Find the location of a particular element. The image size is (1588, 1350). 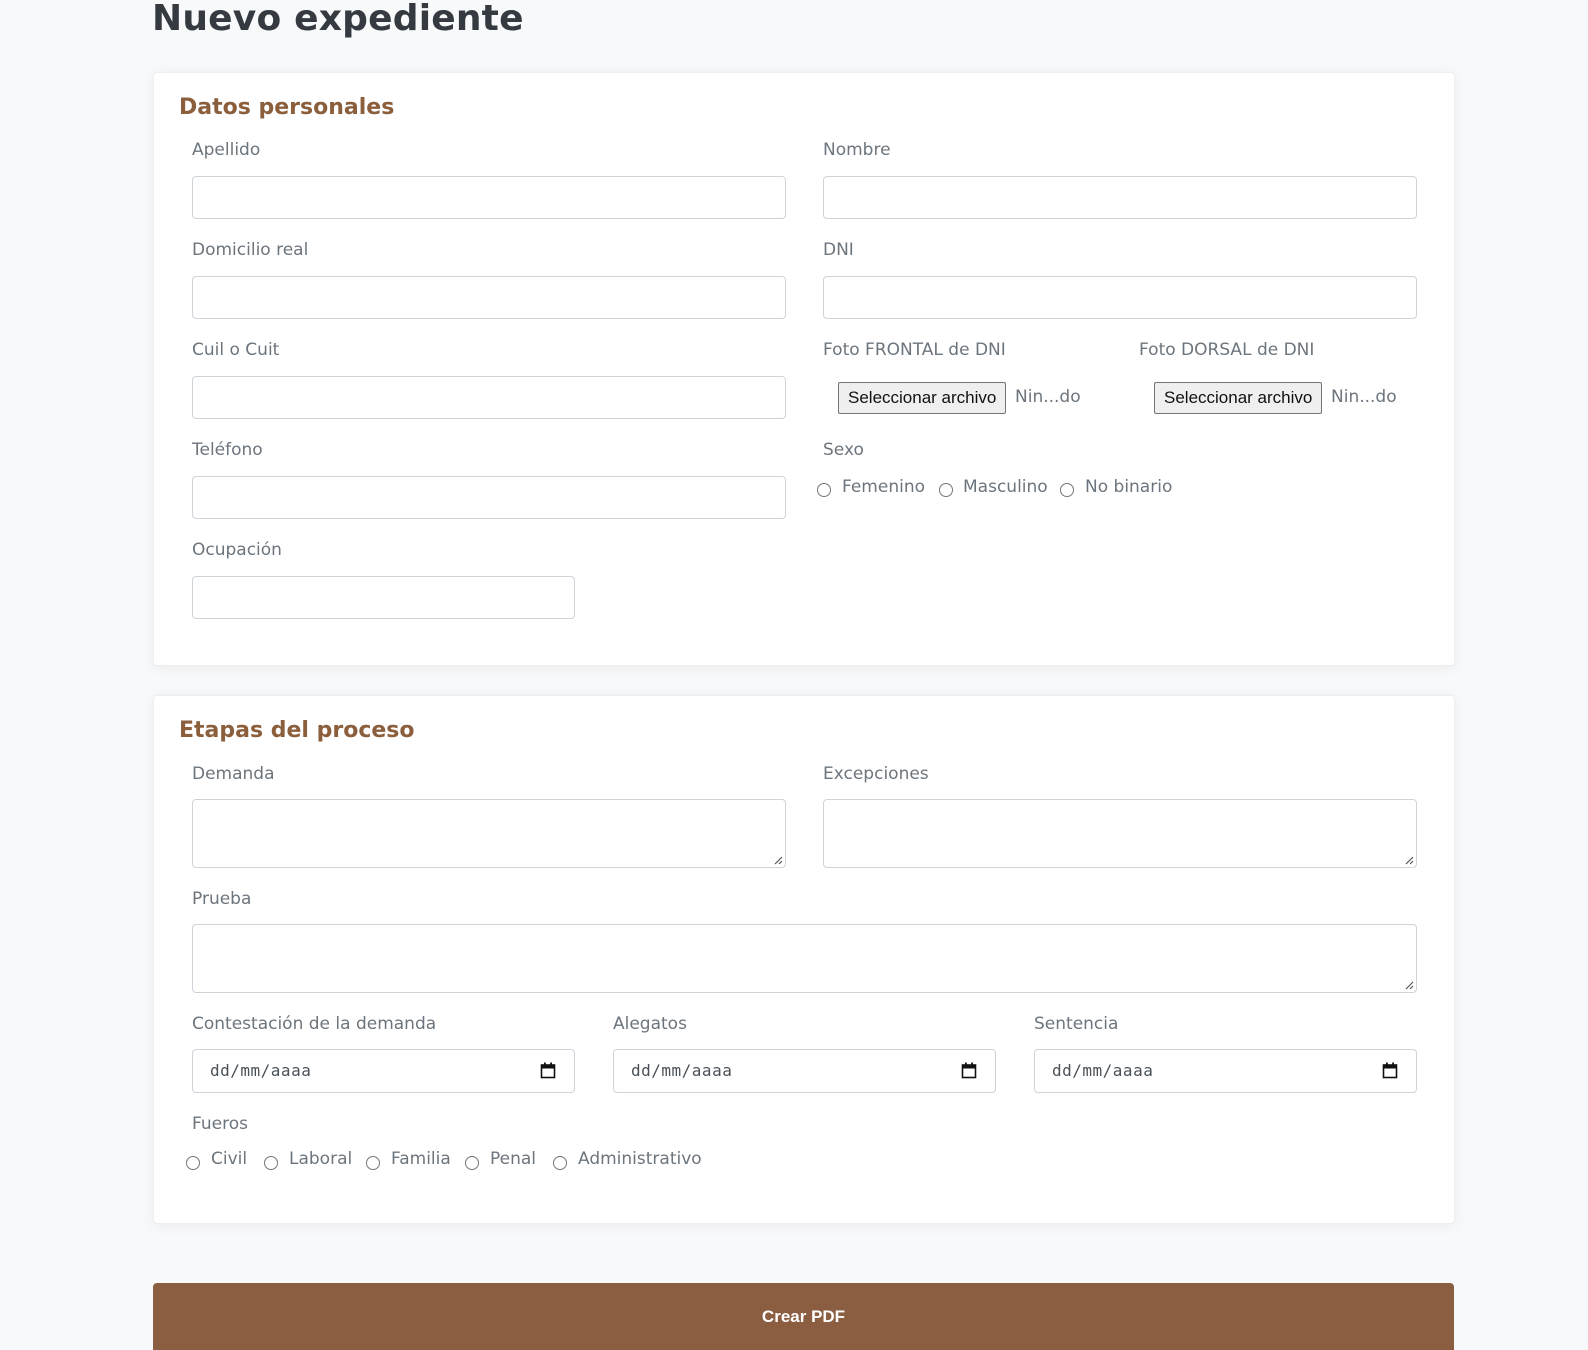

fuero-civil-radio is located at coordinates (193, 1163).